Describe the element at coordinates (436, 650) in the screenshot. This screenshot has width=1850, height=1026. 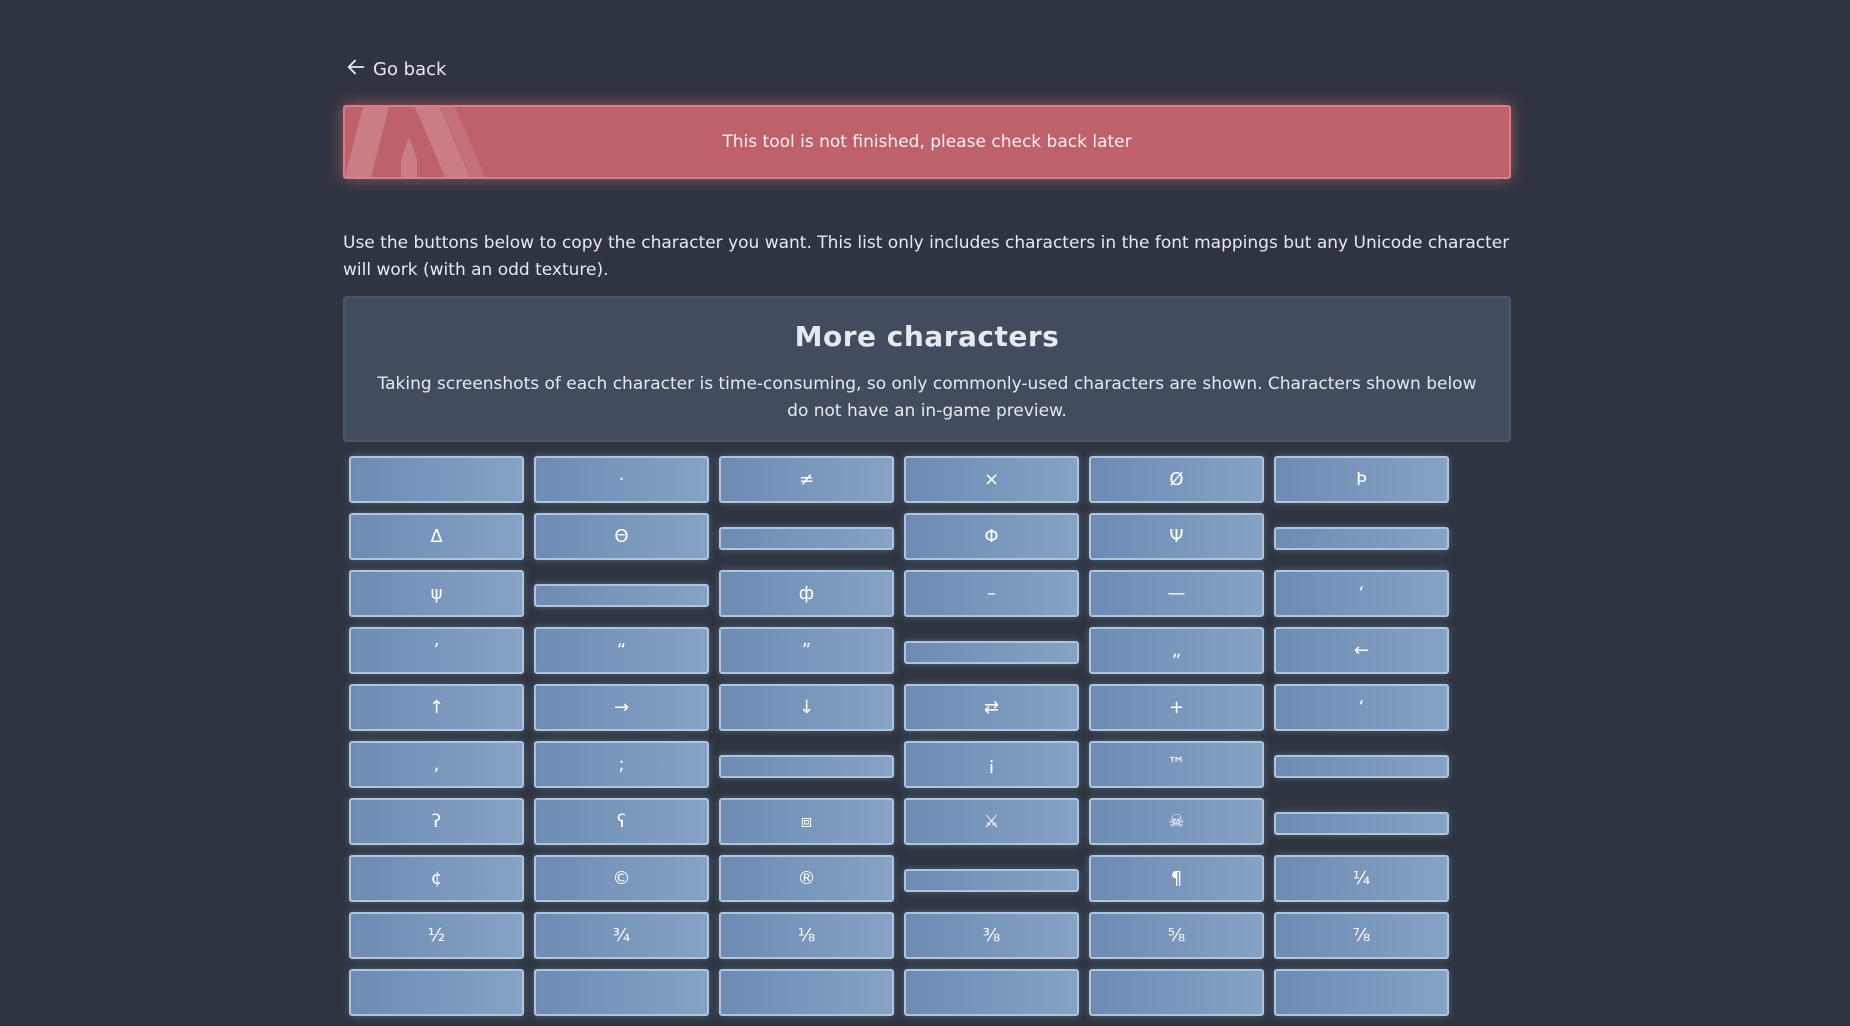
I see `copy-character-button: ’` at that location.